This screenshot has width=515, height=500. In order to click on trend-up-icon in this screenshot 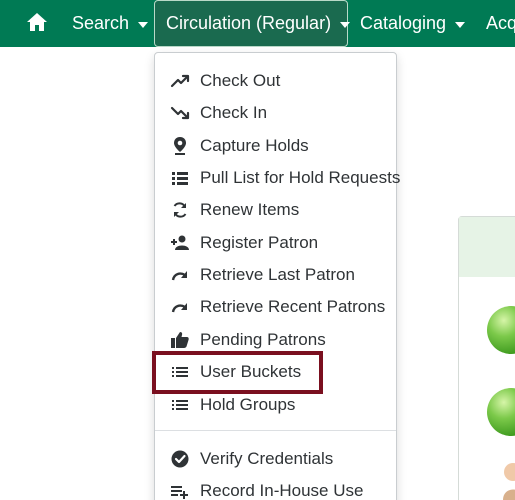, I will do `click(180, 81)`.